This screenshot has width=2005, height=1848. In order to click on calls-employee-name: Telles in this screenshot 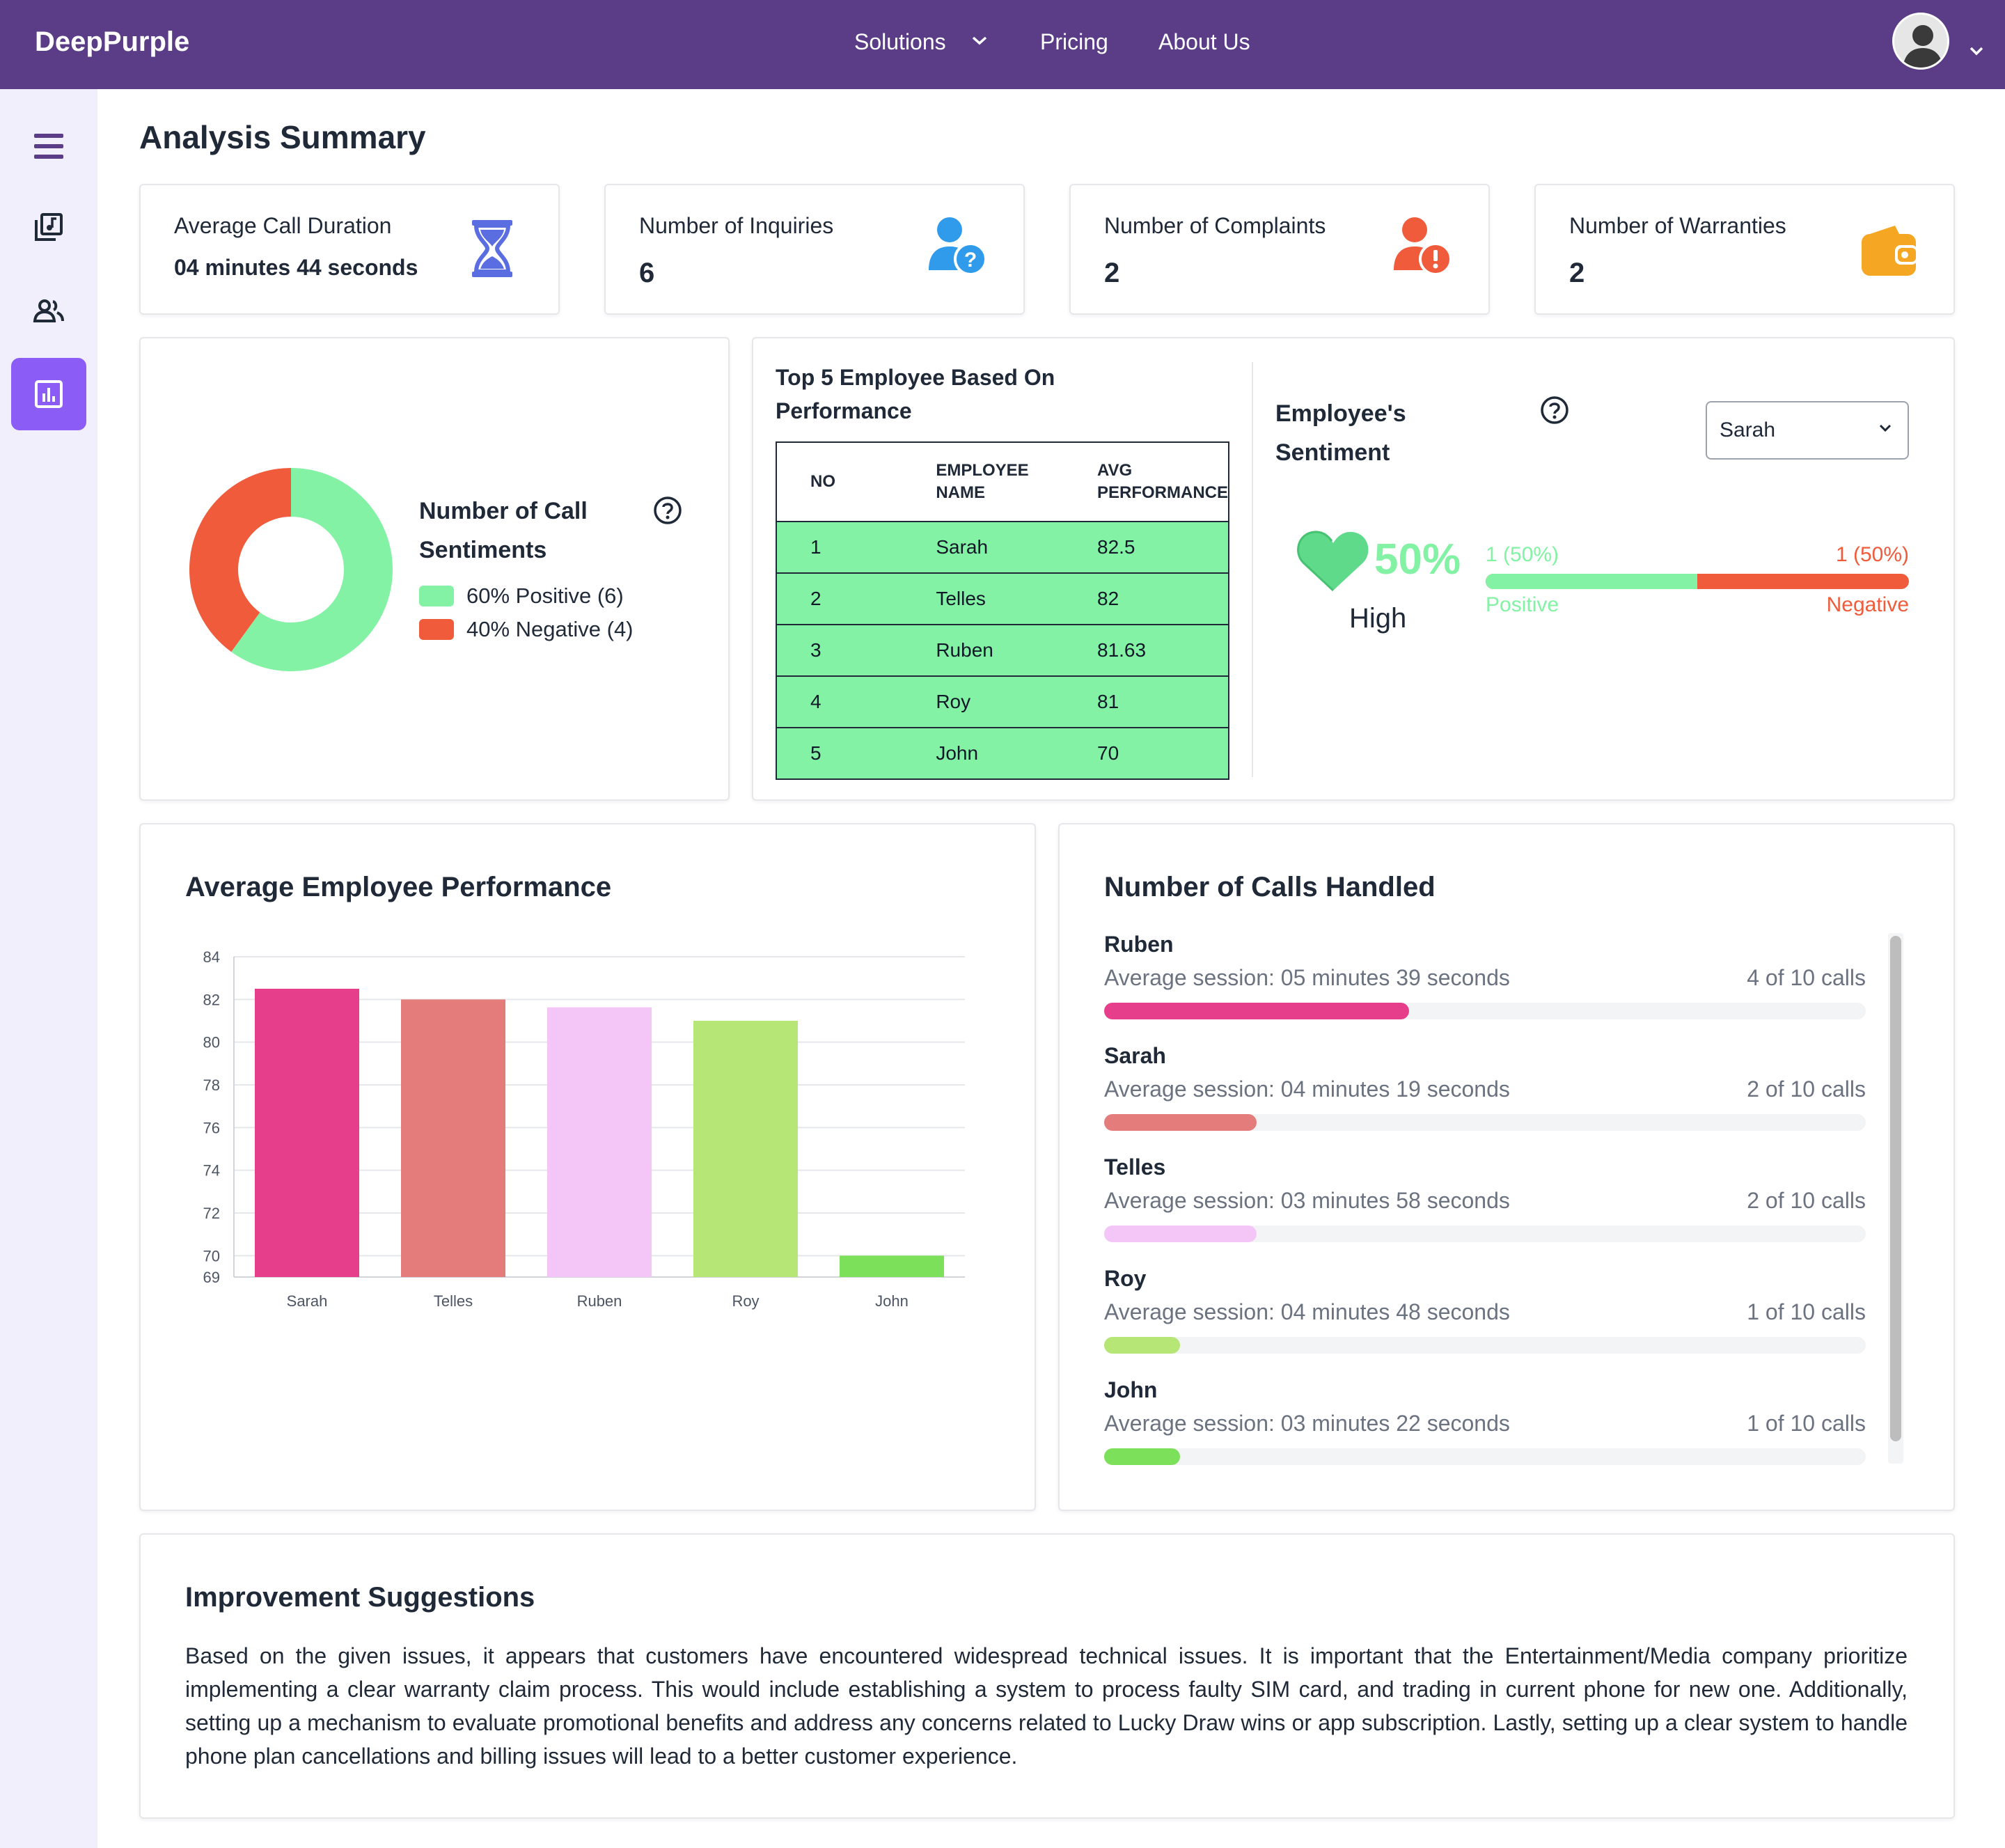, I will do `click(1135, 1167)`.